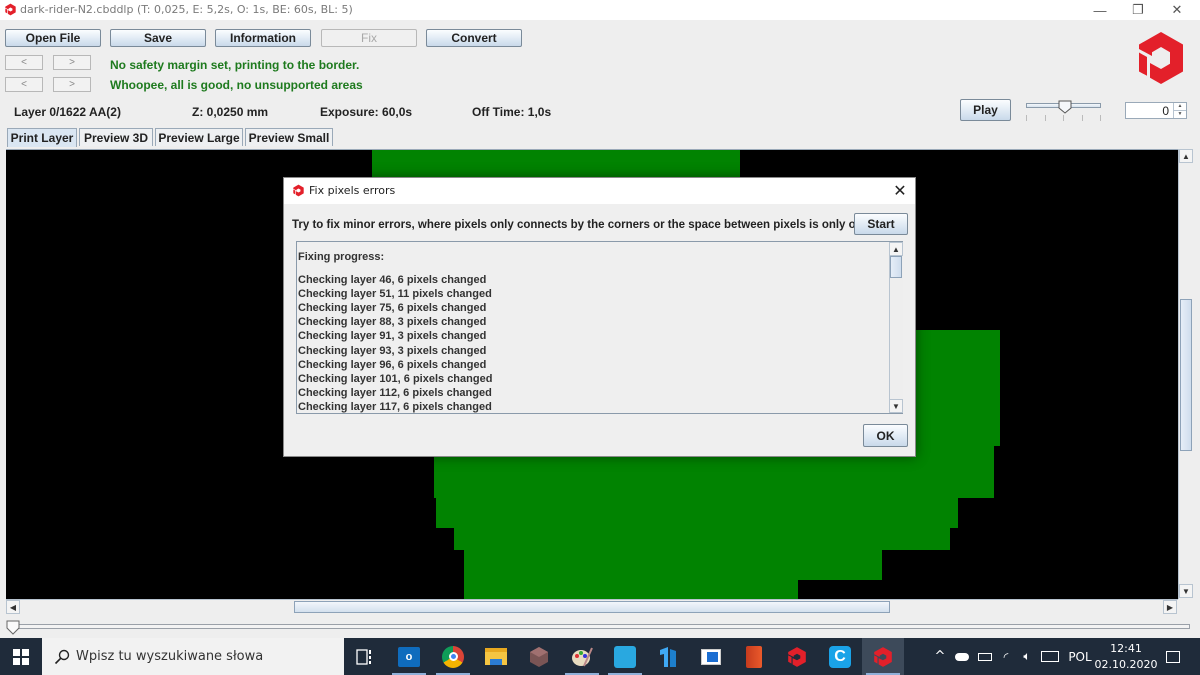  I want to click on close-icon: ✕, so click(1177, 9).